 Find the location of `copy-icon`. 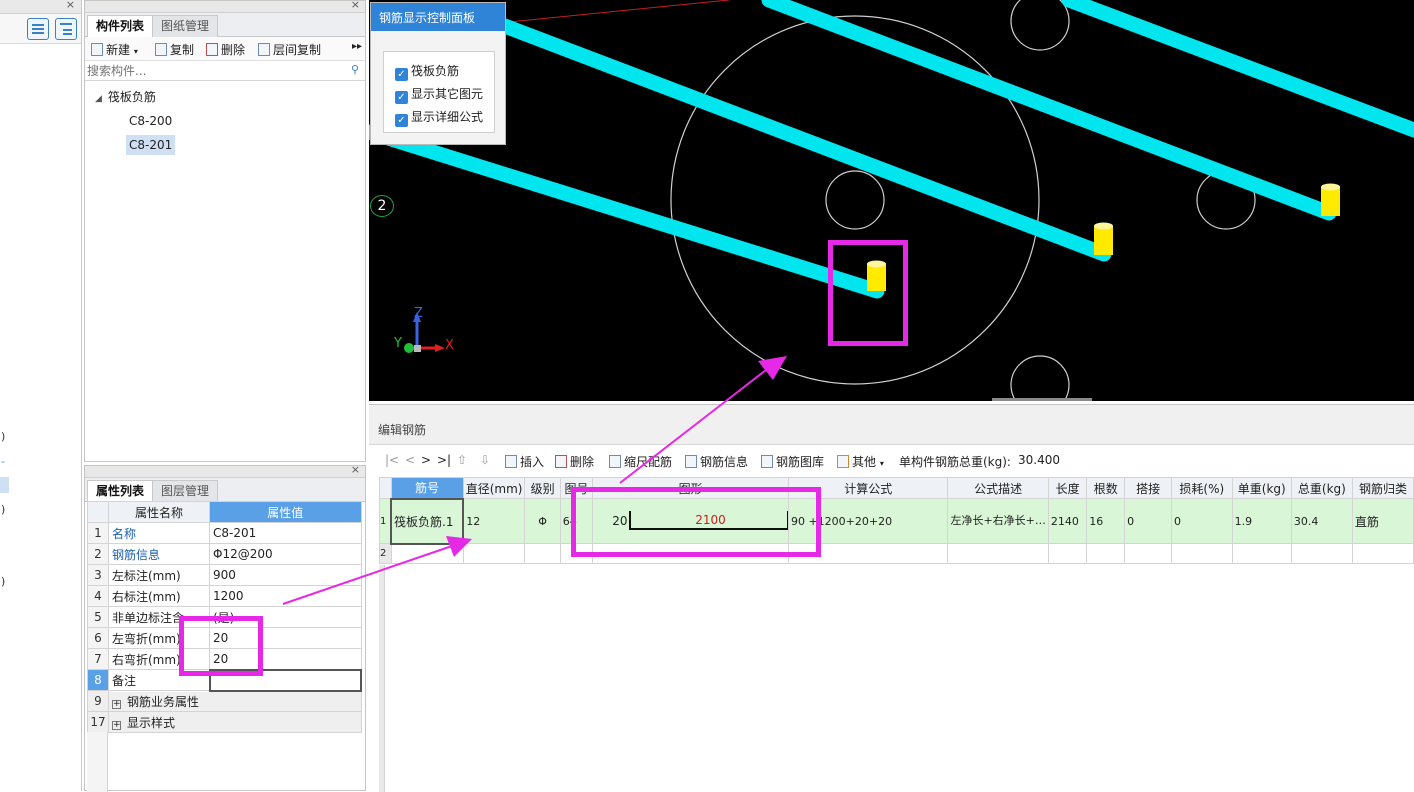

copy-icon is located at coordinates (161, 49).